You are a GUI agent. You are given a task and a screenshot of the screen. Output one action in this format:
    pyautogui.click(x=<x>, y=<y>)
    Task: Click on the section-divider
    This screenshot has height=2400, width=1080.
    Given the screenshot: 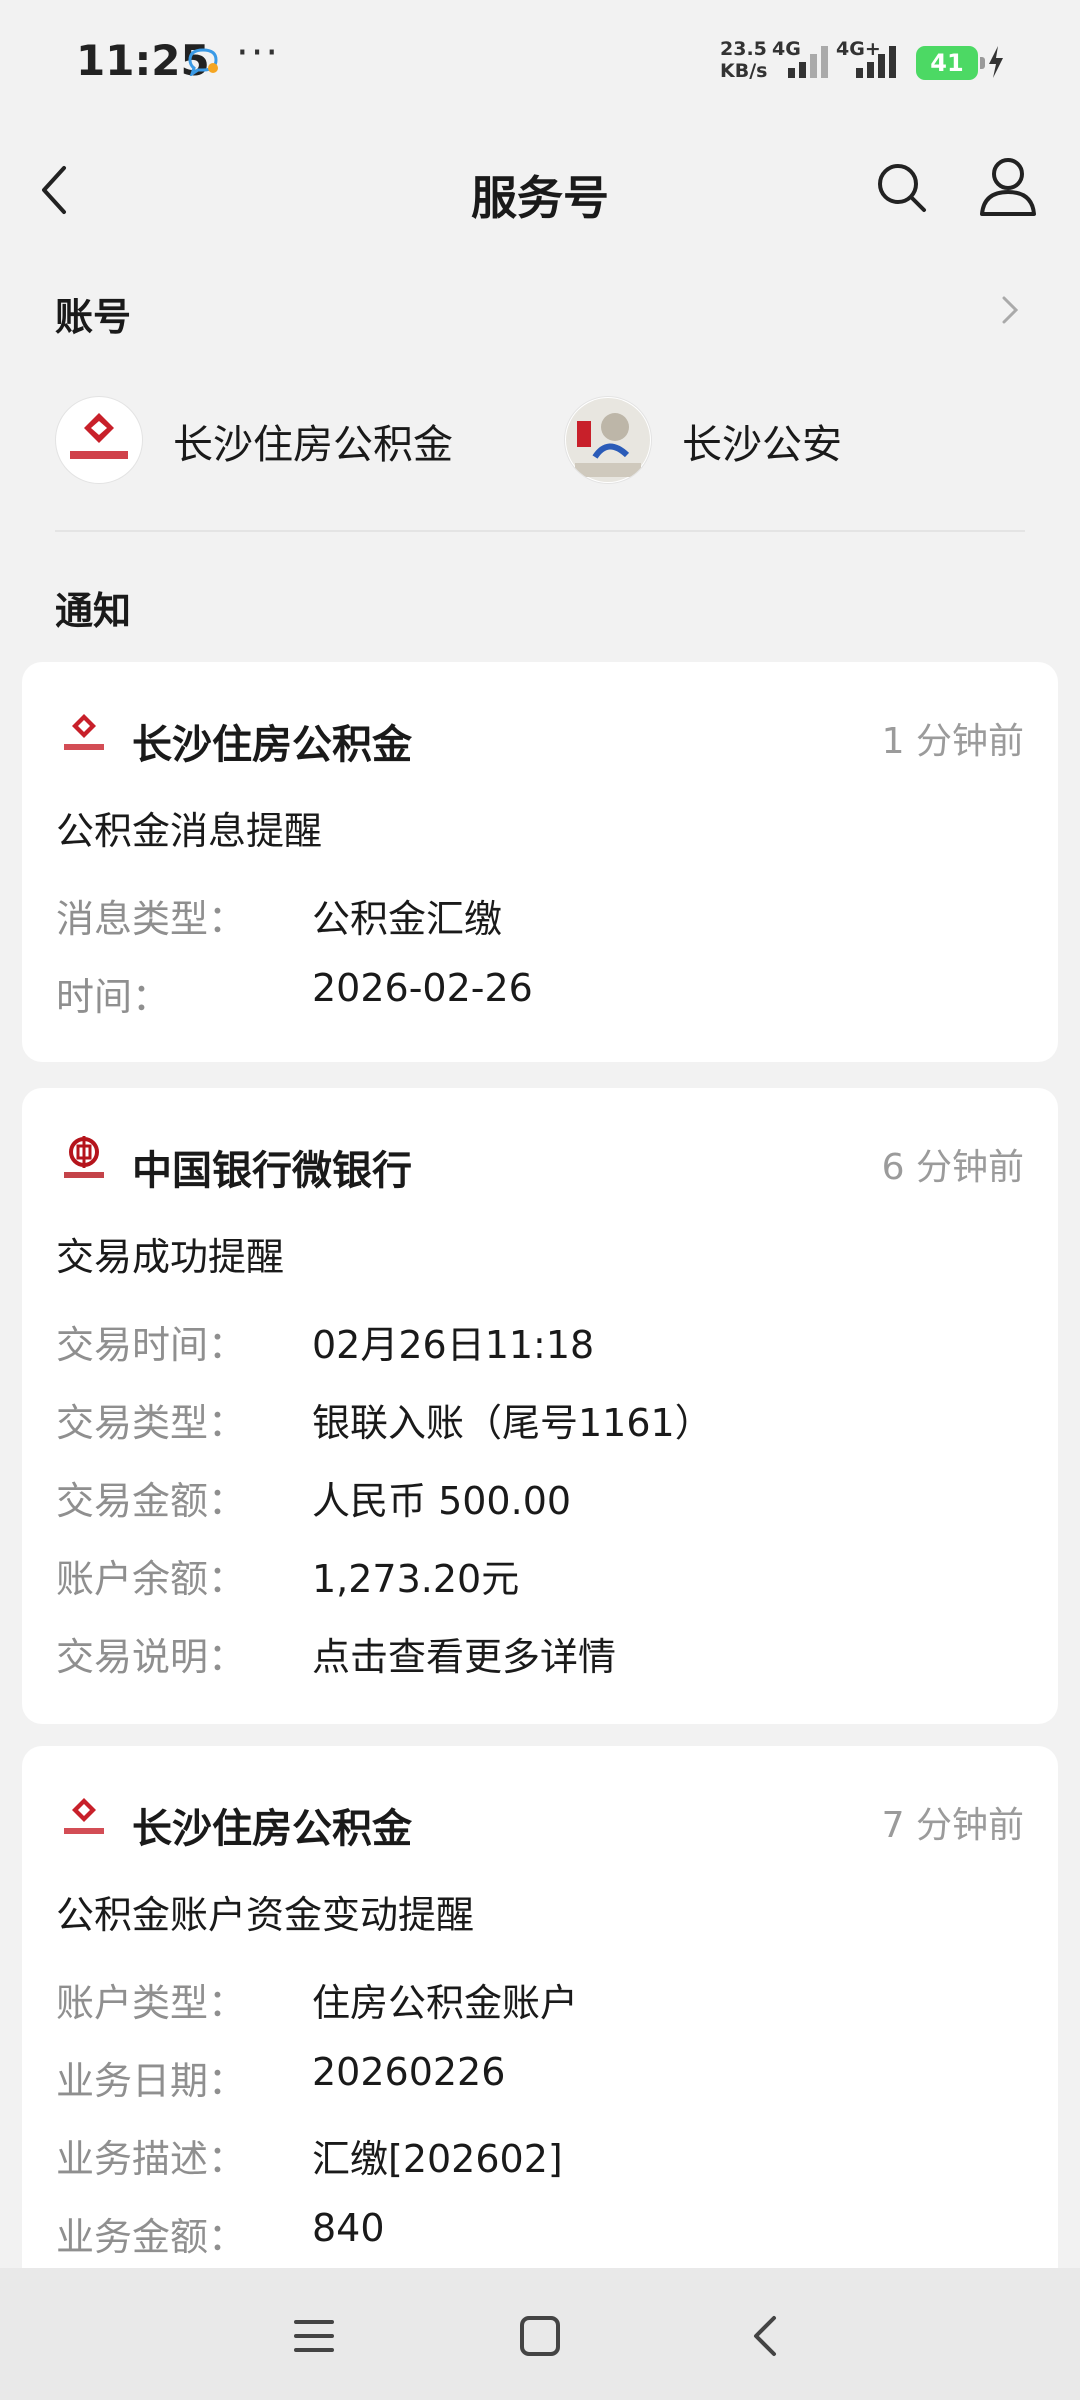 What is the action you would take?
    pyautogui.click(x=540, y=531)
    